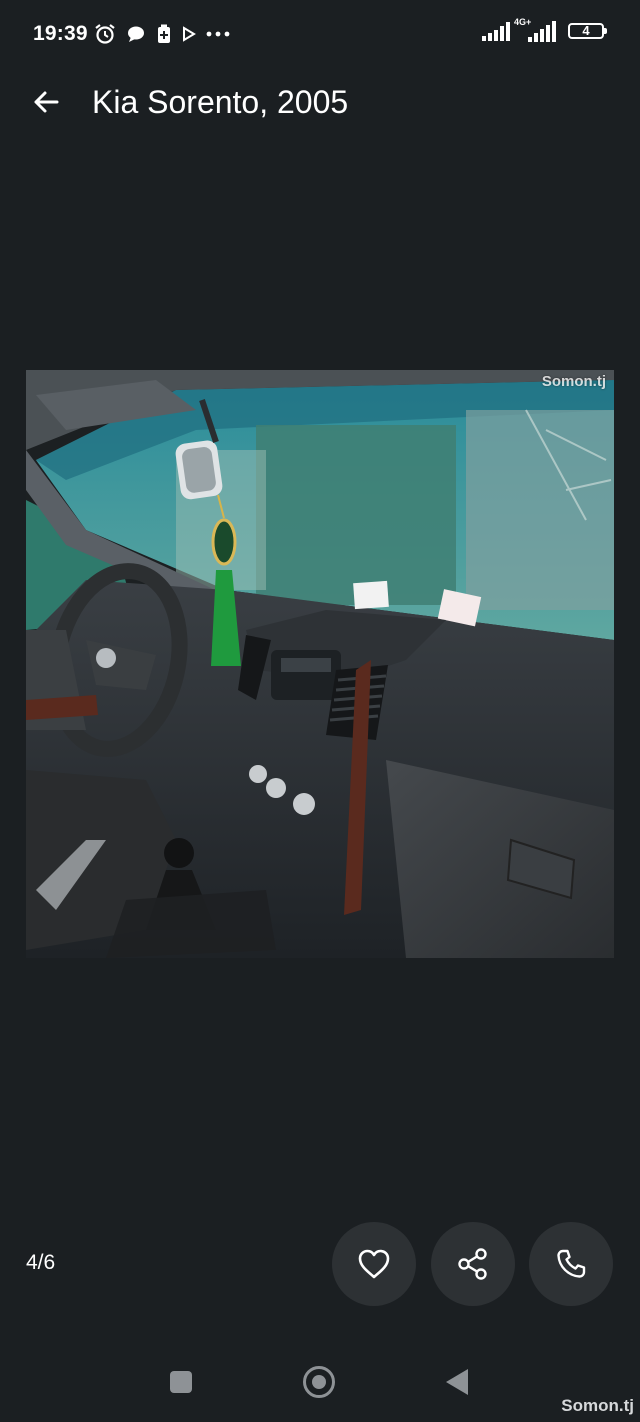 The image size is (640, 1422). Describe the element at coordinates (457, 1382) in the screenshot. I see `triangle-back-icon` at that location.